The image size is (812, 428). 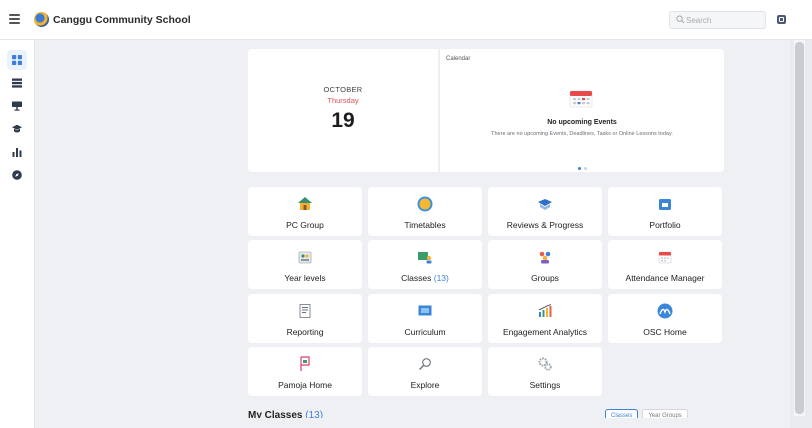 What do you see at coordinates (545, 278) in the screenshot?
I see `tile-label: Groups` at bounding box center [545, 278].